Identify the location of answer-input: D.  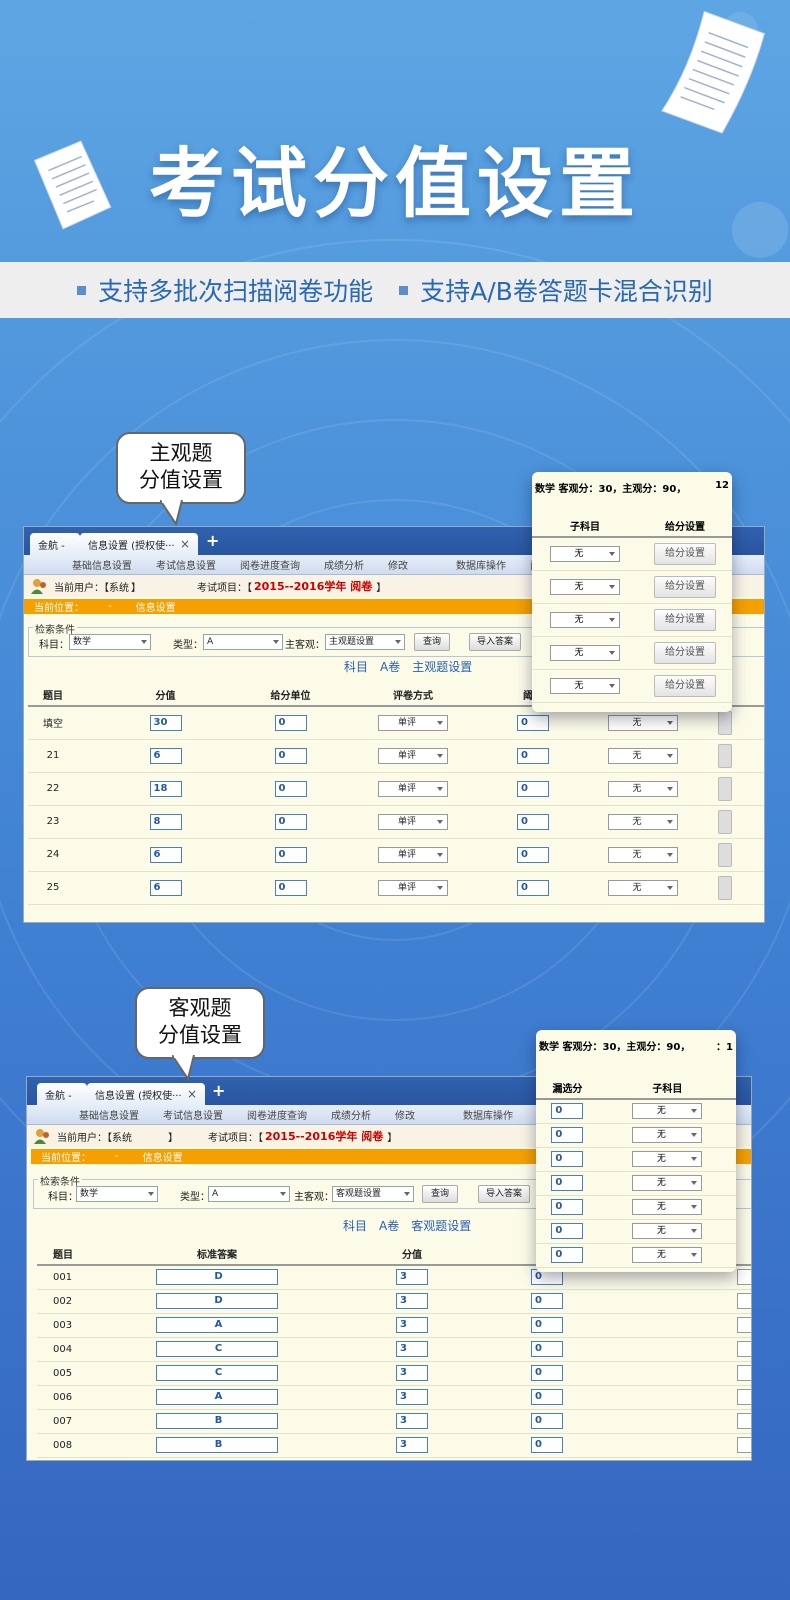
(217, 1301).